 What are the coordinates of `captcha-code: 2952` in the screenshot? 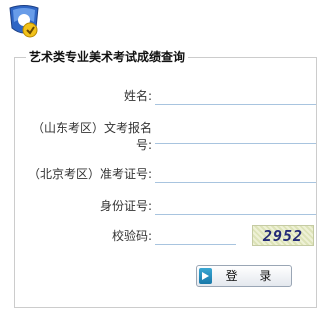 It's located at (283, 236).